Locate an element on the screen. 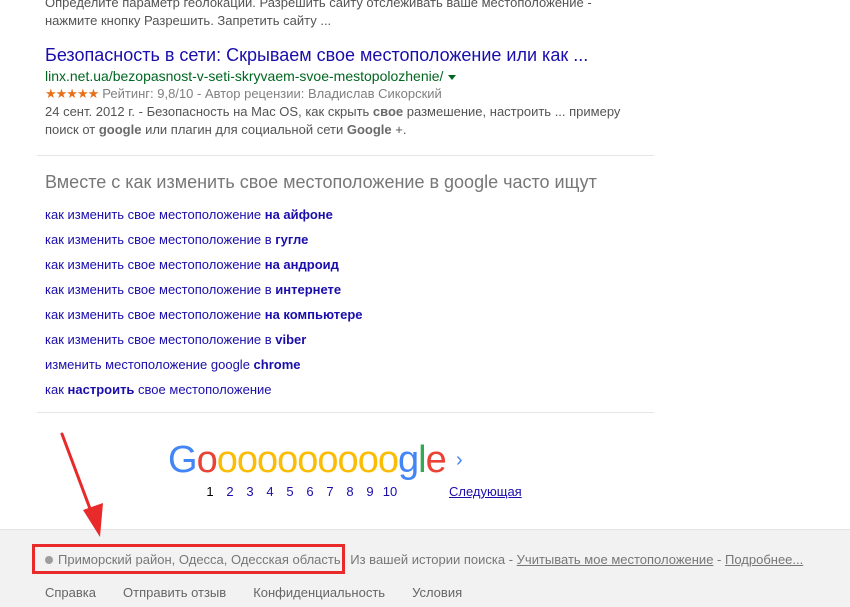 The height and width of the screenshot is (607, 850). pager-numbers: 1 2 3 4 5 6 7 8 9 10 is located at coordinates (300, 491).